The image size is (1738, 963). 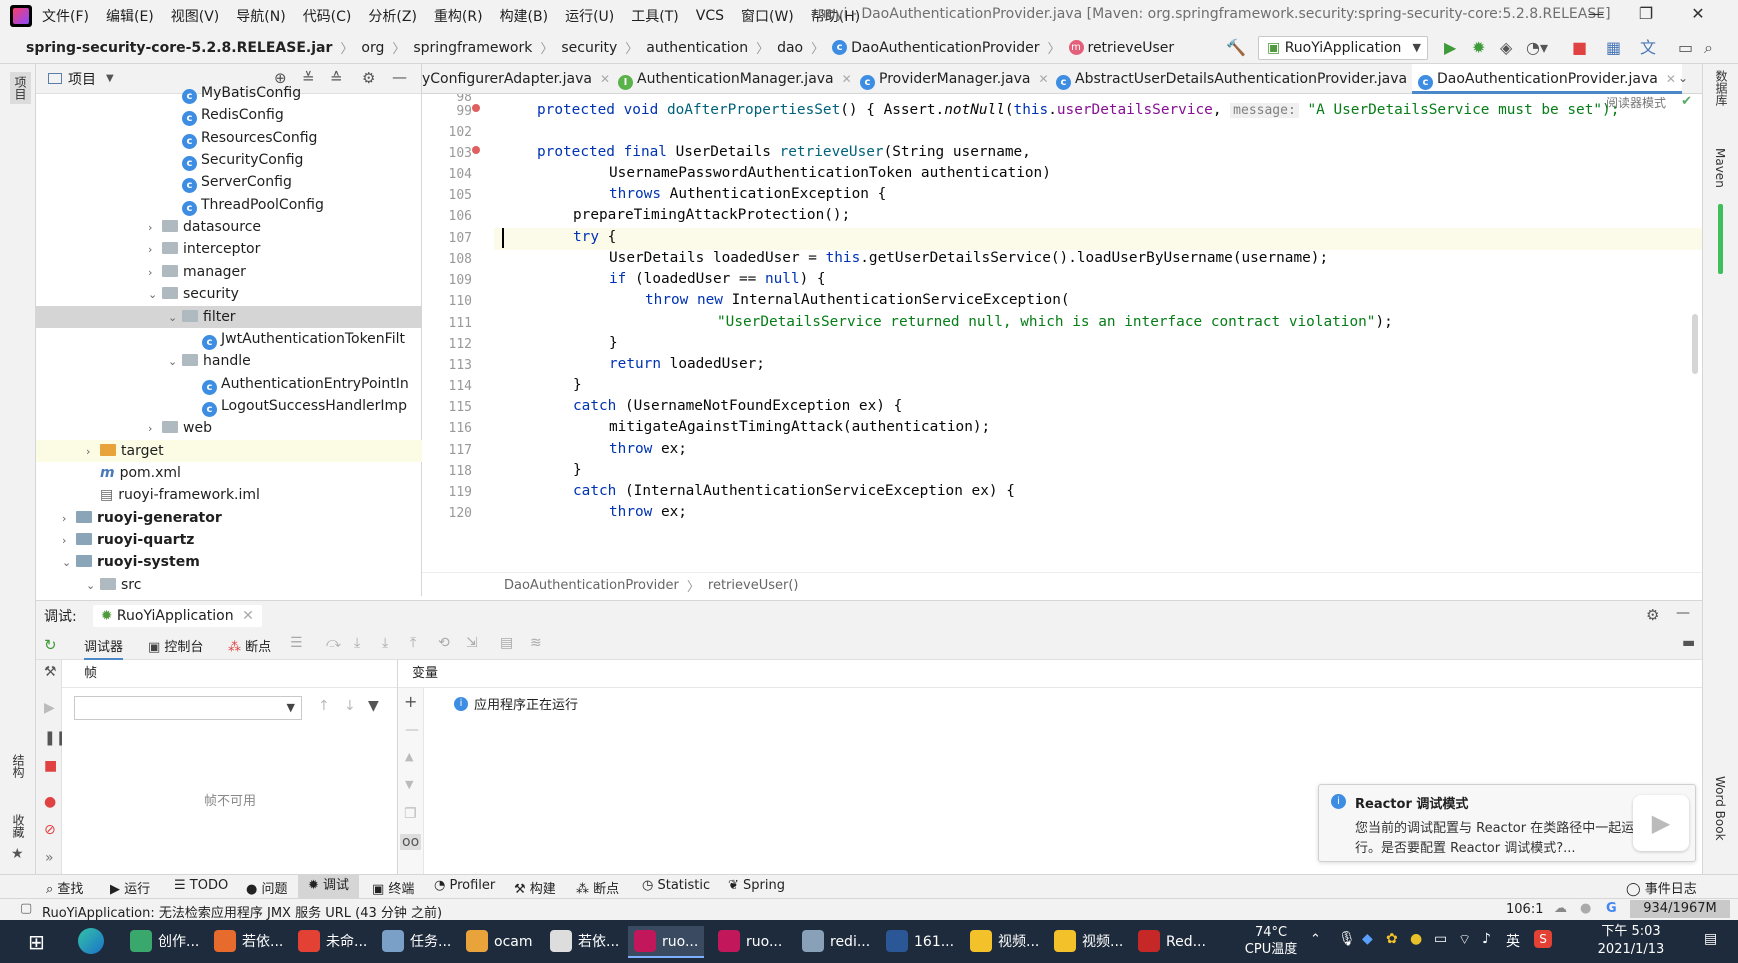 What do you see at coordinates (65, 16) in the screenshot?
I see `menu-file: 文件(F)` at bounding box center [65, 16].